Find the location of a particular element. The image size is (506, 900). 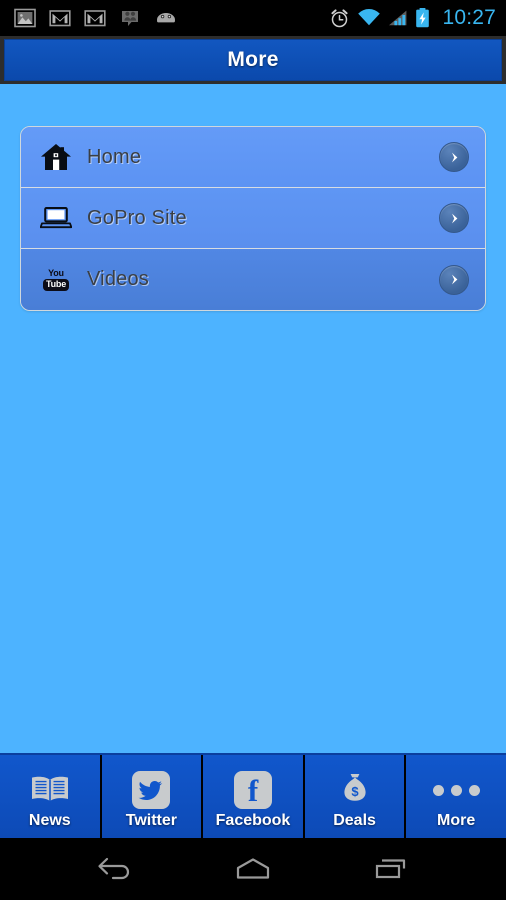

tab-twitter: Twitter is located at coordinates (152, 796).